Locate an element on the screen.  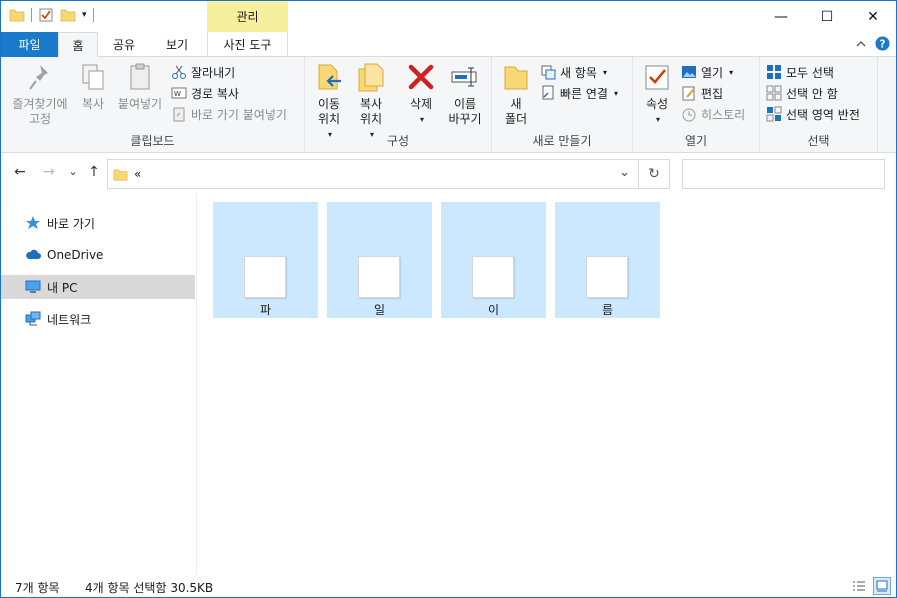
file-item: 일 is located at coordinates (379, 260).